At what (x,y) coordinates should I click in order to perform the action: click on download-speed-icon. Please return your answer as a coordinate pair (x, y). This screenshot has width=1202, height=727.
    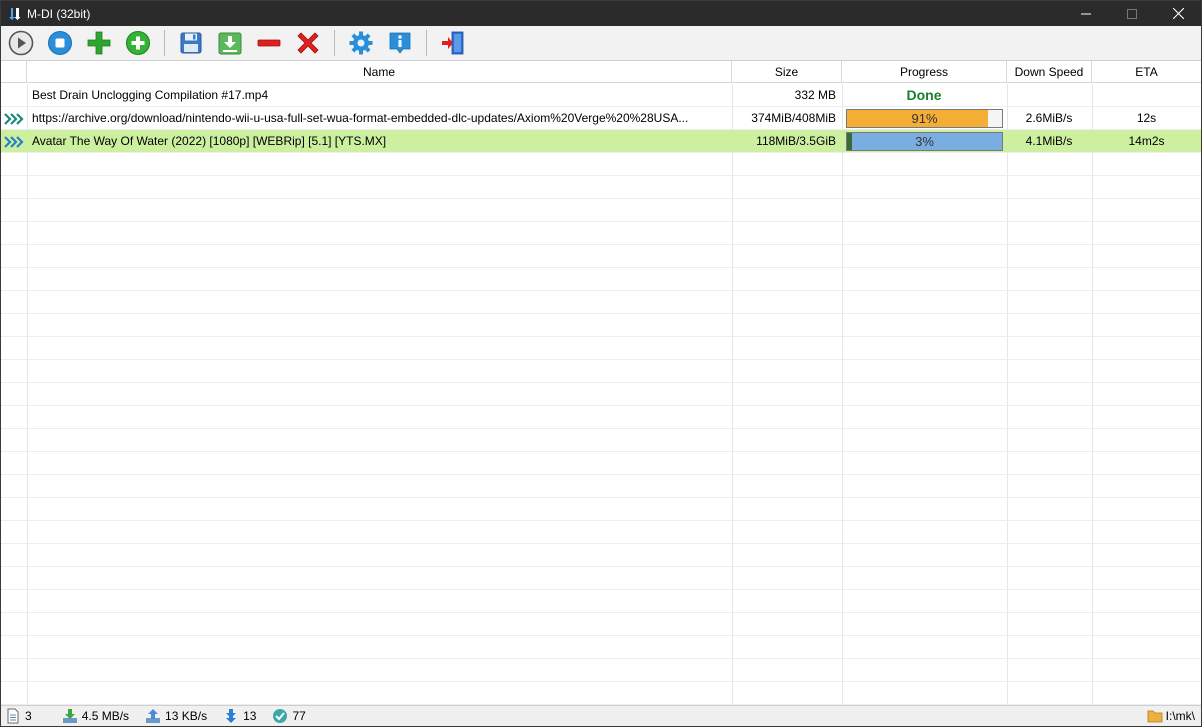
    Looking at the image, I should click on (69, 716).